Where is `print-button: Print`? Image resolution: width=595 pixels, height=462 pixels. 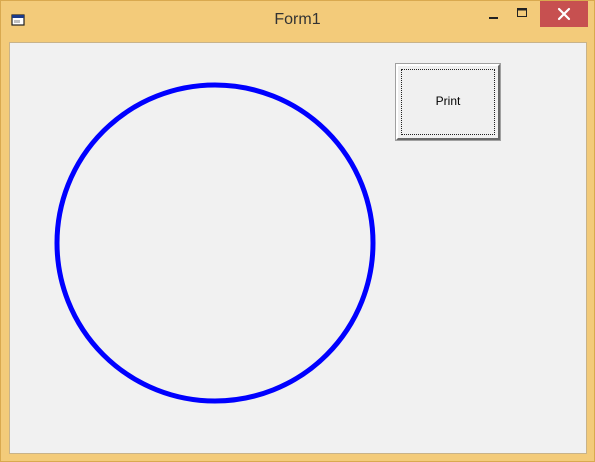 print-button: Print is located at coordinates (448, 102).